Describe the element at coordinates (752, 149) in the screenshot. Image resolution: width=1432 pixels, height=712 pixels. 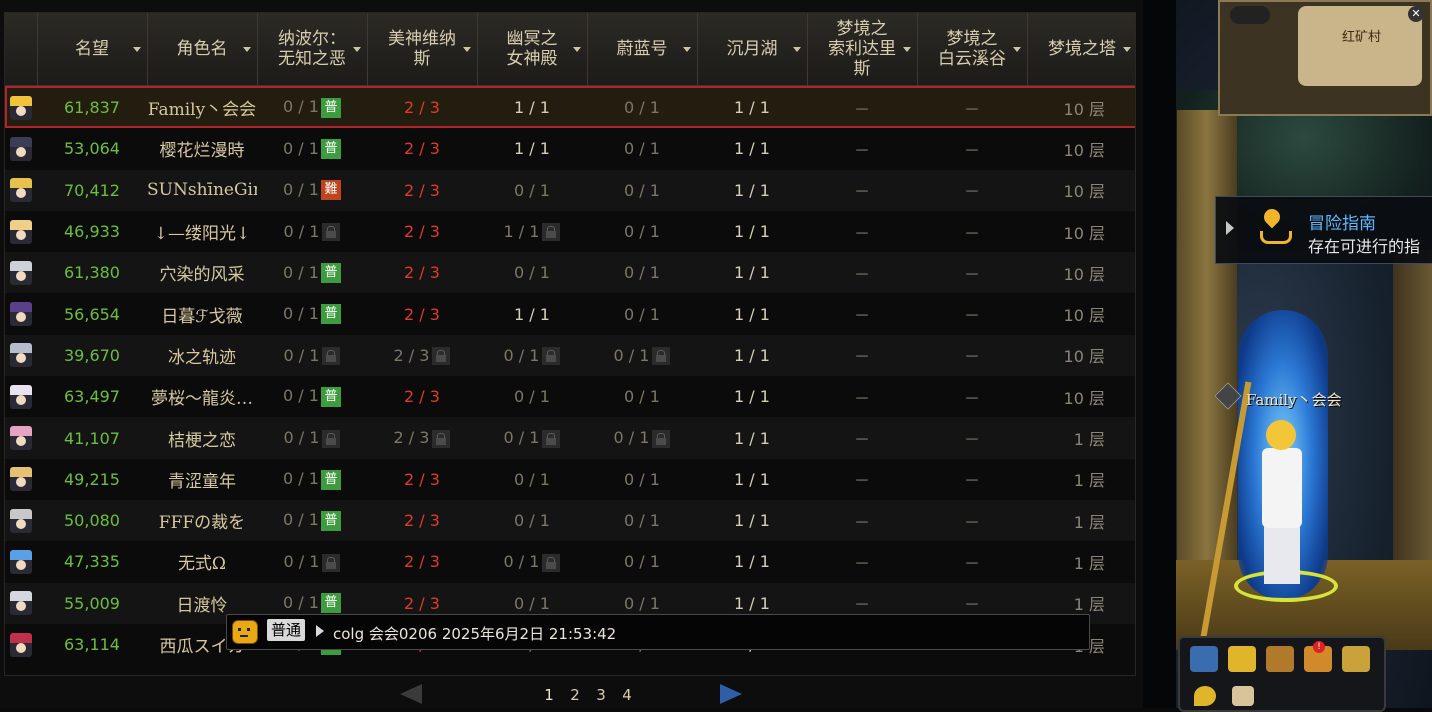
I see `dungeon-moon-lake-text: 1 / 1` at that location.